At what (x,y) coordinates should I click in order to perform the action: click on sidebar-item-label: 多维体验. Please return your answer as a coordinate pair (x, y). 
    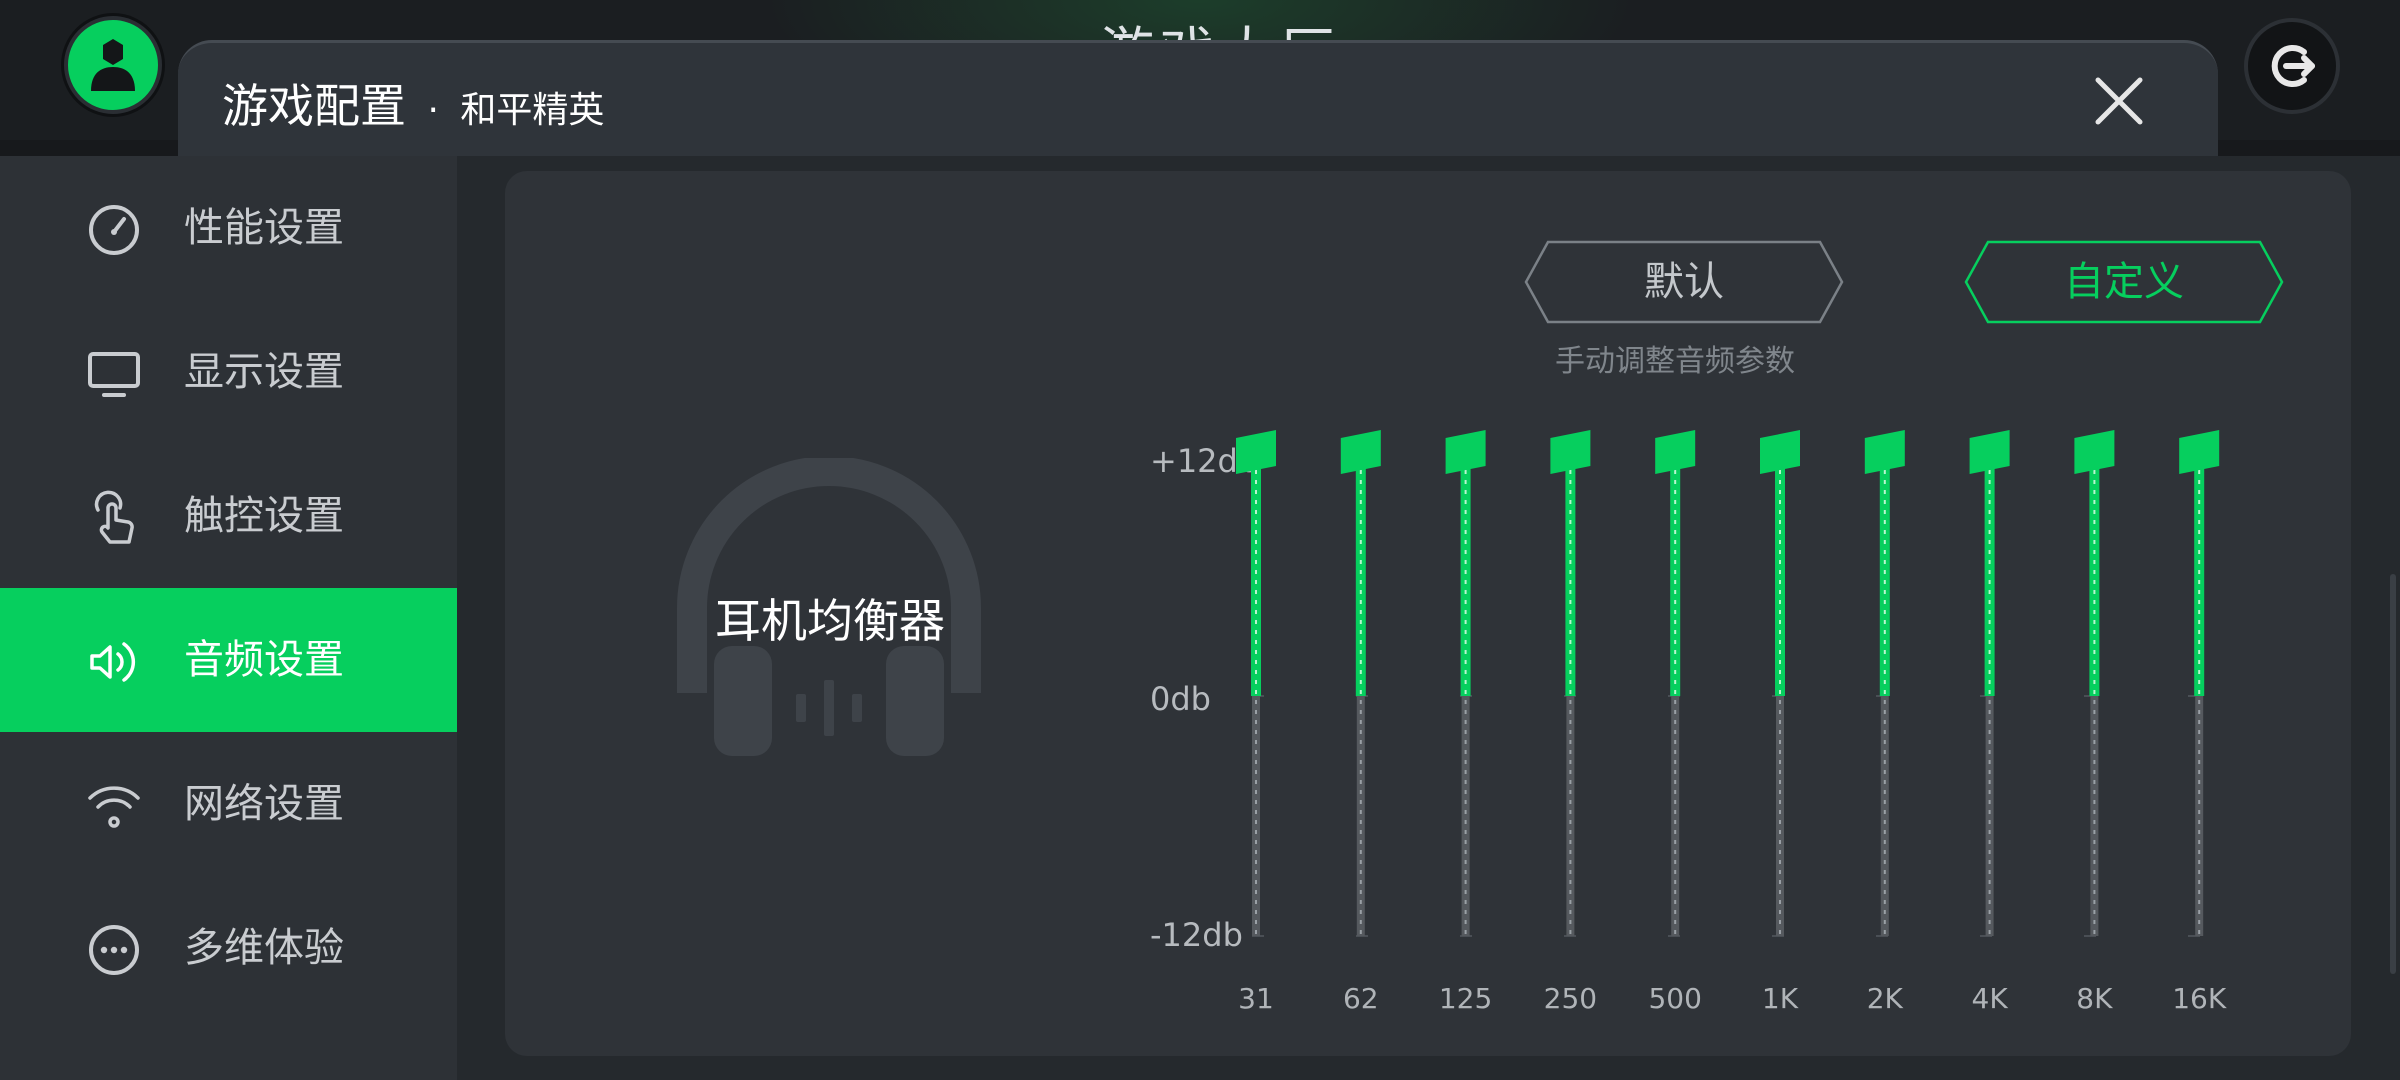
    Looking at the image, I should click on (264, 948).